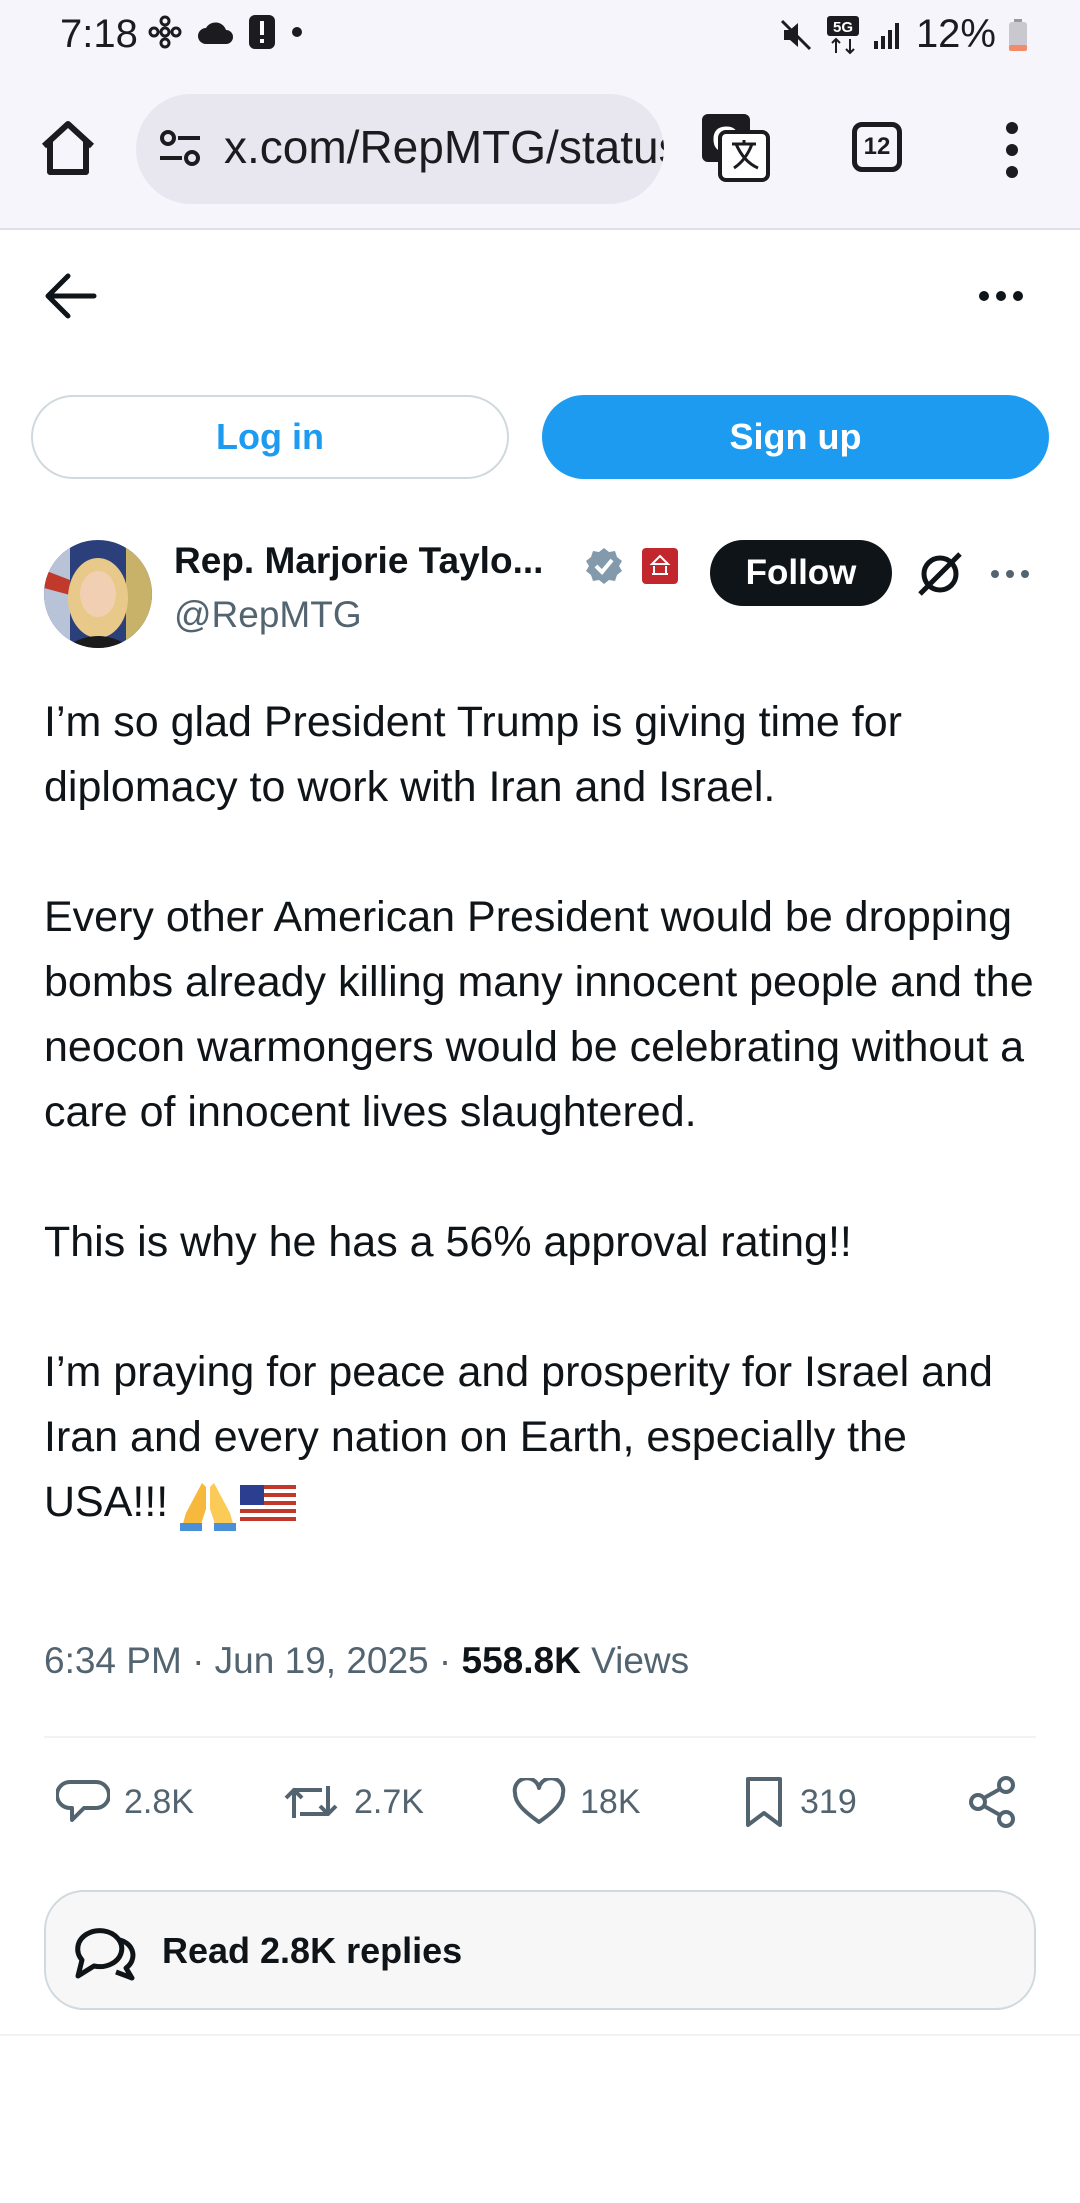 This screenshot has width=1080, height=2203. Describe the element at coordinates (83, 1801) in the screenshot. I see `reply-icon` at that location.